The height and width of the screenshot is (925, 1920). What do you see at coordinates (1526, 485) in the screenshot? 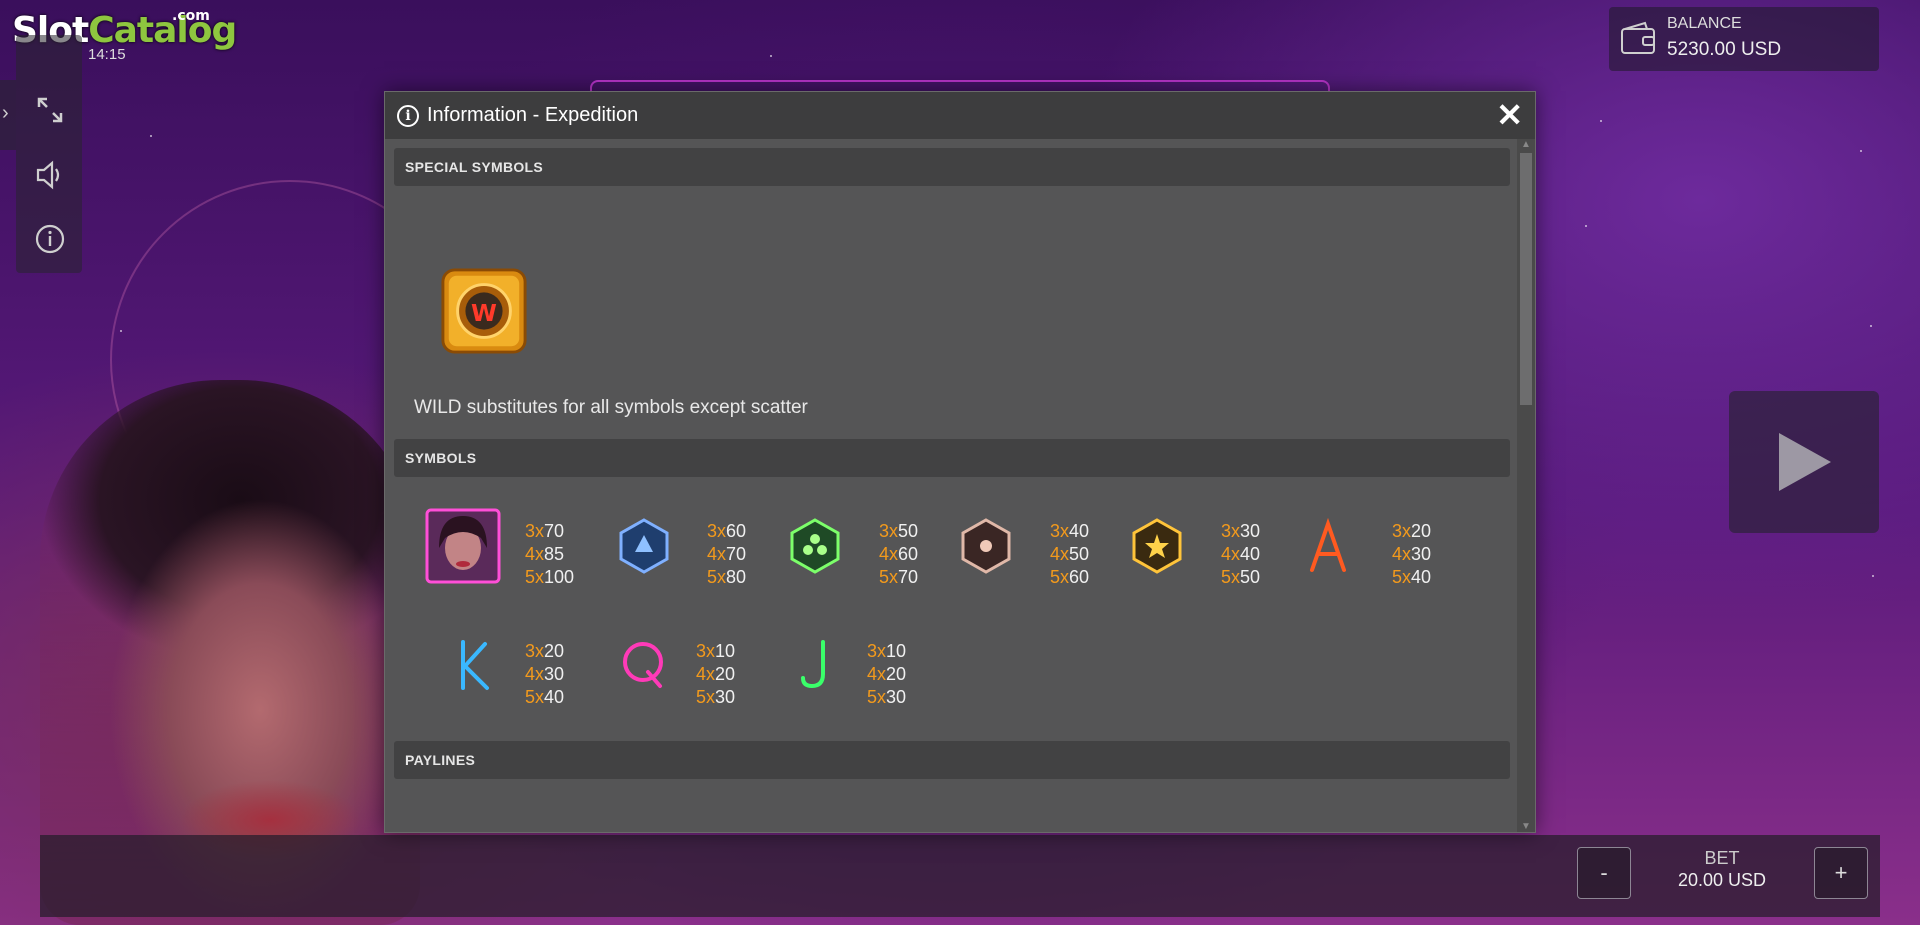
I see `scrollbar: ▲ ▼` at bounding box center [1526, 485].